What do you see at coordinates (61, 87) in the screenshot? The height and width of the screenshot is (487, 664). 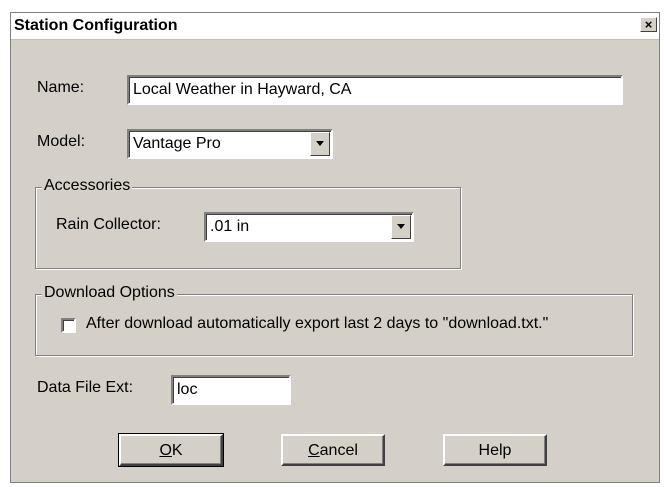 I see `name-label: Name:` at bounding box center [61, 87].